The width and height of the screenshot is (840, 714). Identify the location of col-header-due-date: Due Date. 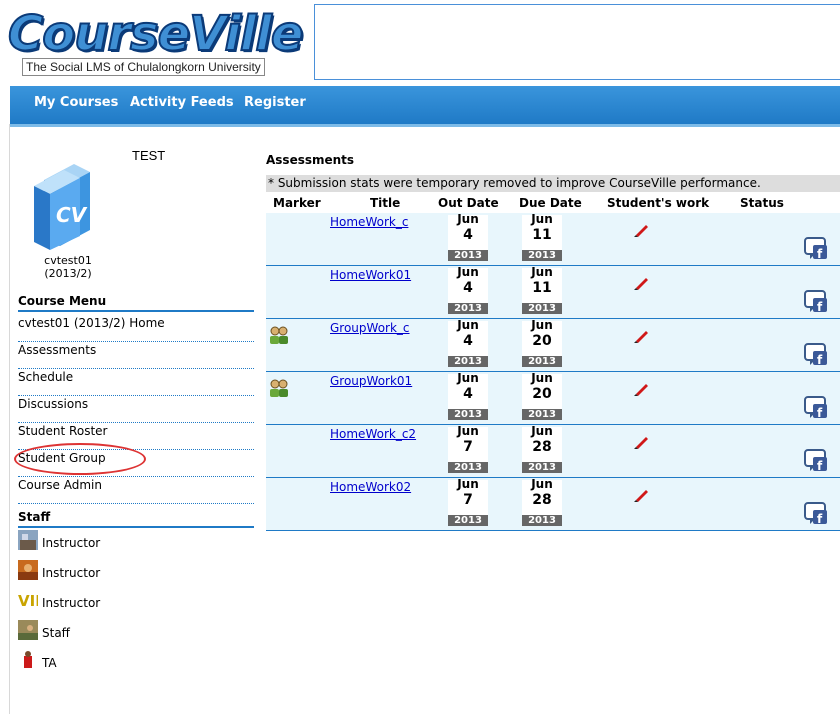
(550, 203).